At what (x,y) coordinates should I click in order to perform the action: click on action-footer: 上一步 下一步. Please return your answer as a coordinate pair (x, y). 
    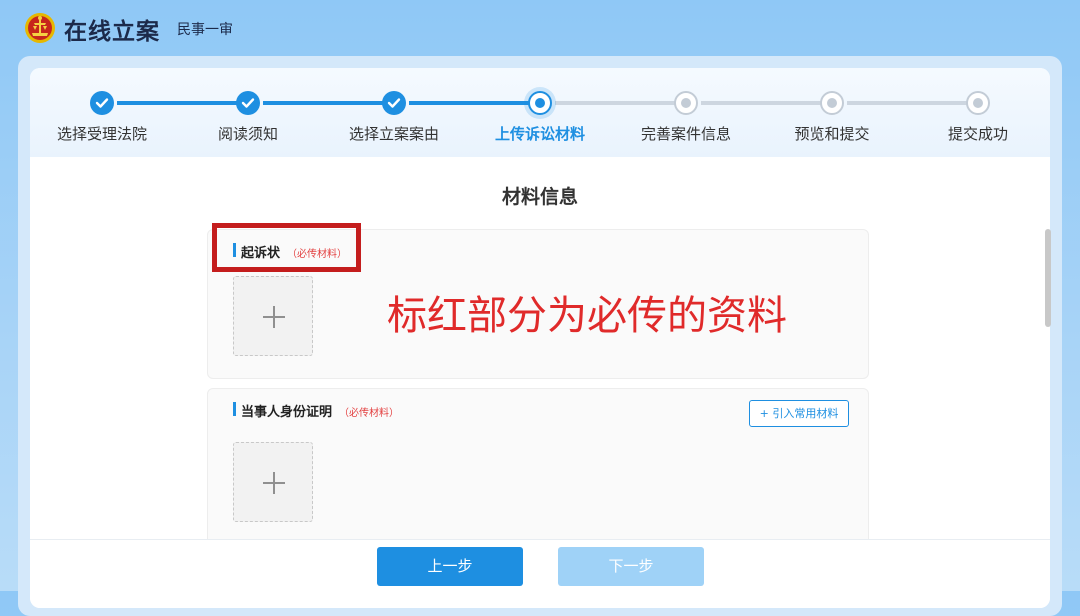
    Looking at the image, I should click on (540, 573).